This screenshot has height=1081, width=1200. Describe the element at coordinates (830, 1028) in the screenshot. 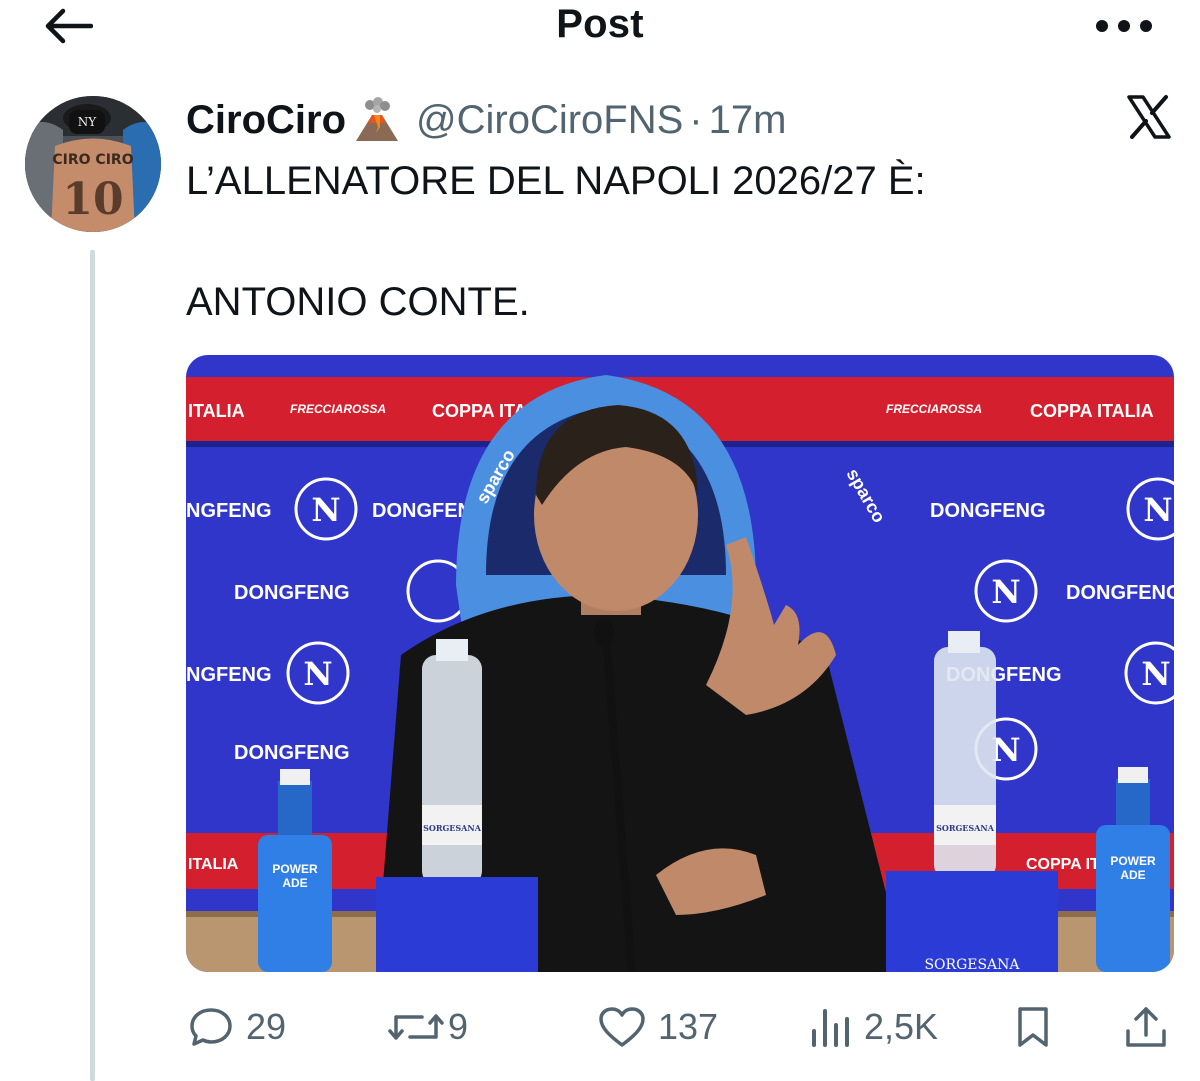

I see `analytics-icon` at that location.